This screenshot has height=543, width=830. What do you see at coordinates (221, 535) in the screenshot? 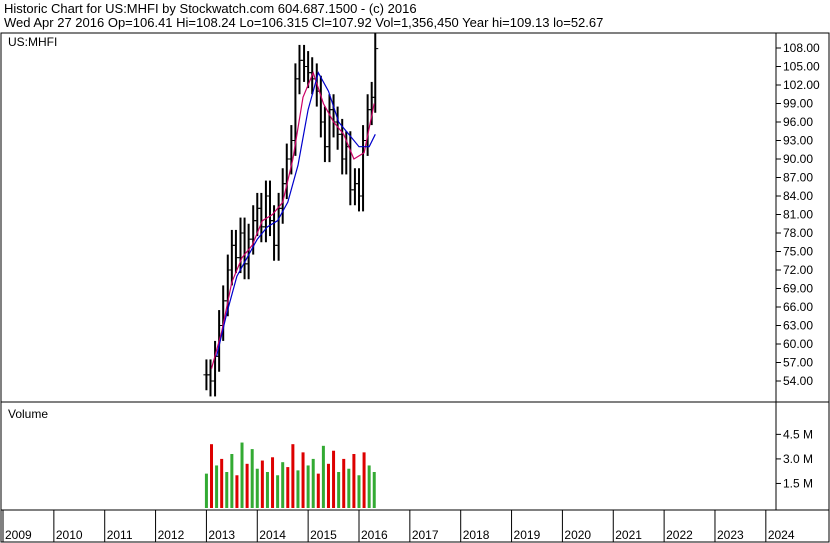
I see `x-tick-label: 2013` at bounding box center [221, 535].